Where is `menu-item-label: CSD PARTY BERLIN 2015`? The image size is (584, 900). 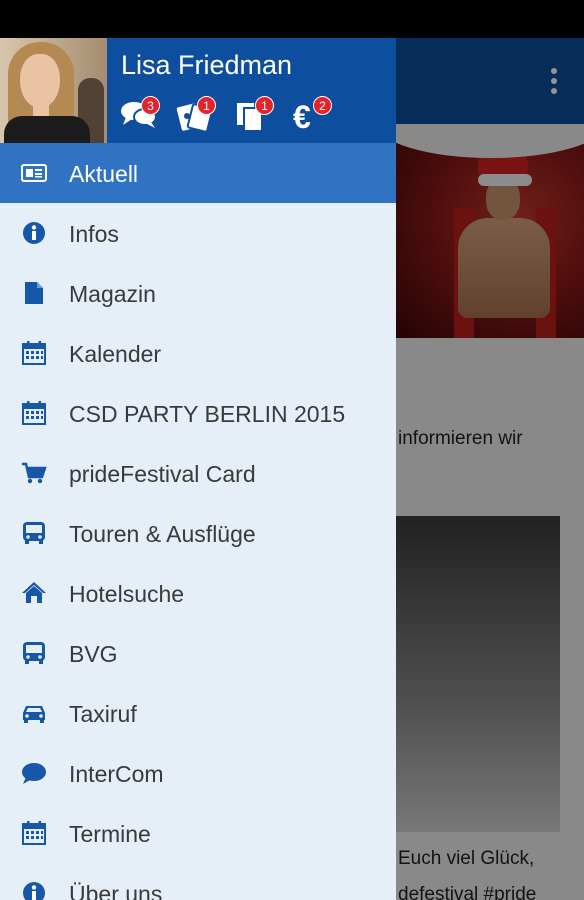
menu-item-label: CSD PARTY BERLIN 2015 is located at coordinates (207, 414).